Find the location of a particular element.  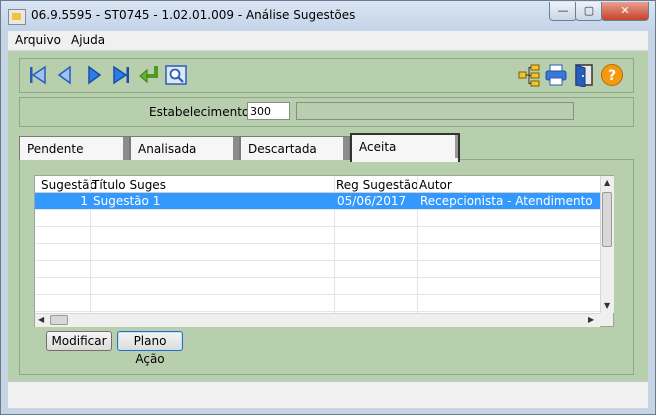

exit-door-icon is located at coordinates (584, 75).